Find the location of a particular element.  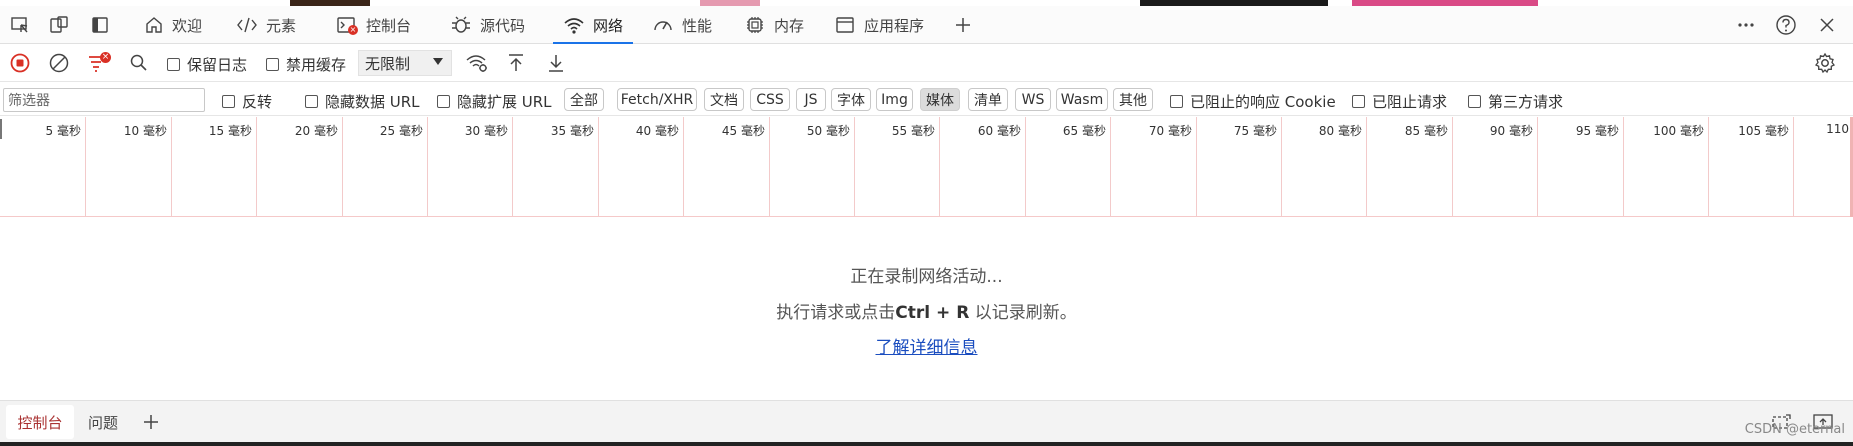

timeline-tick-label: 25 毫秒 is located at coordinates (401, 131).